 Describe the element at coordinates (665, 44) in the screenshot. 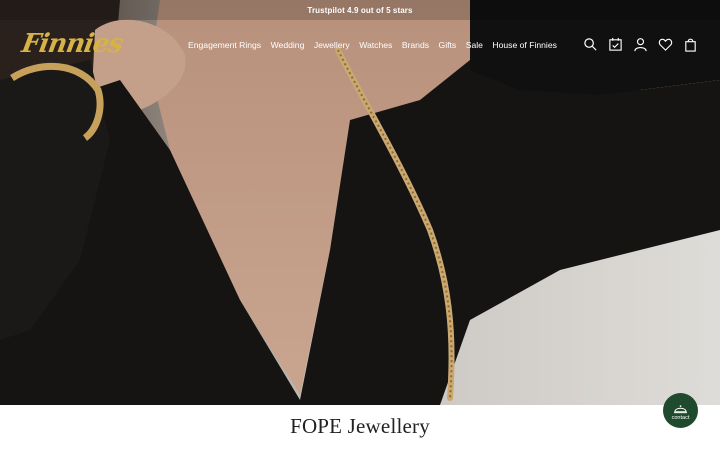

I see `wishlist-heart-icon` at that location.